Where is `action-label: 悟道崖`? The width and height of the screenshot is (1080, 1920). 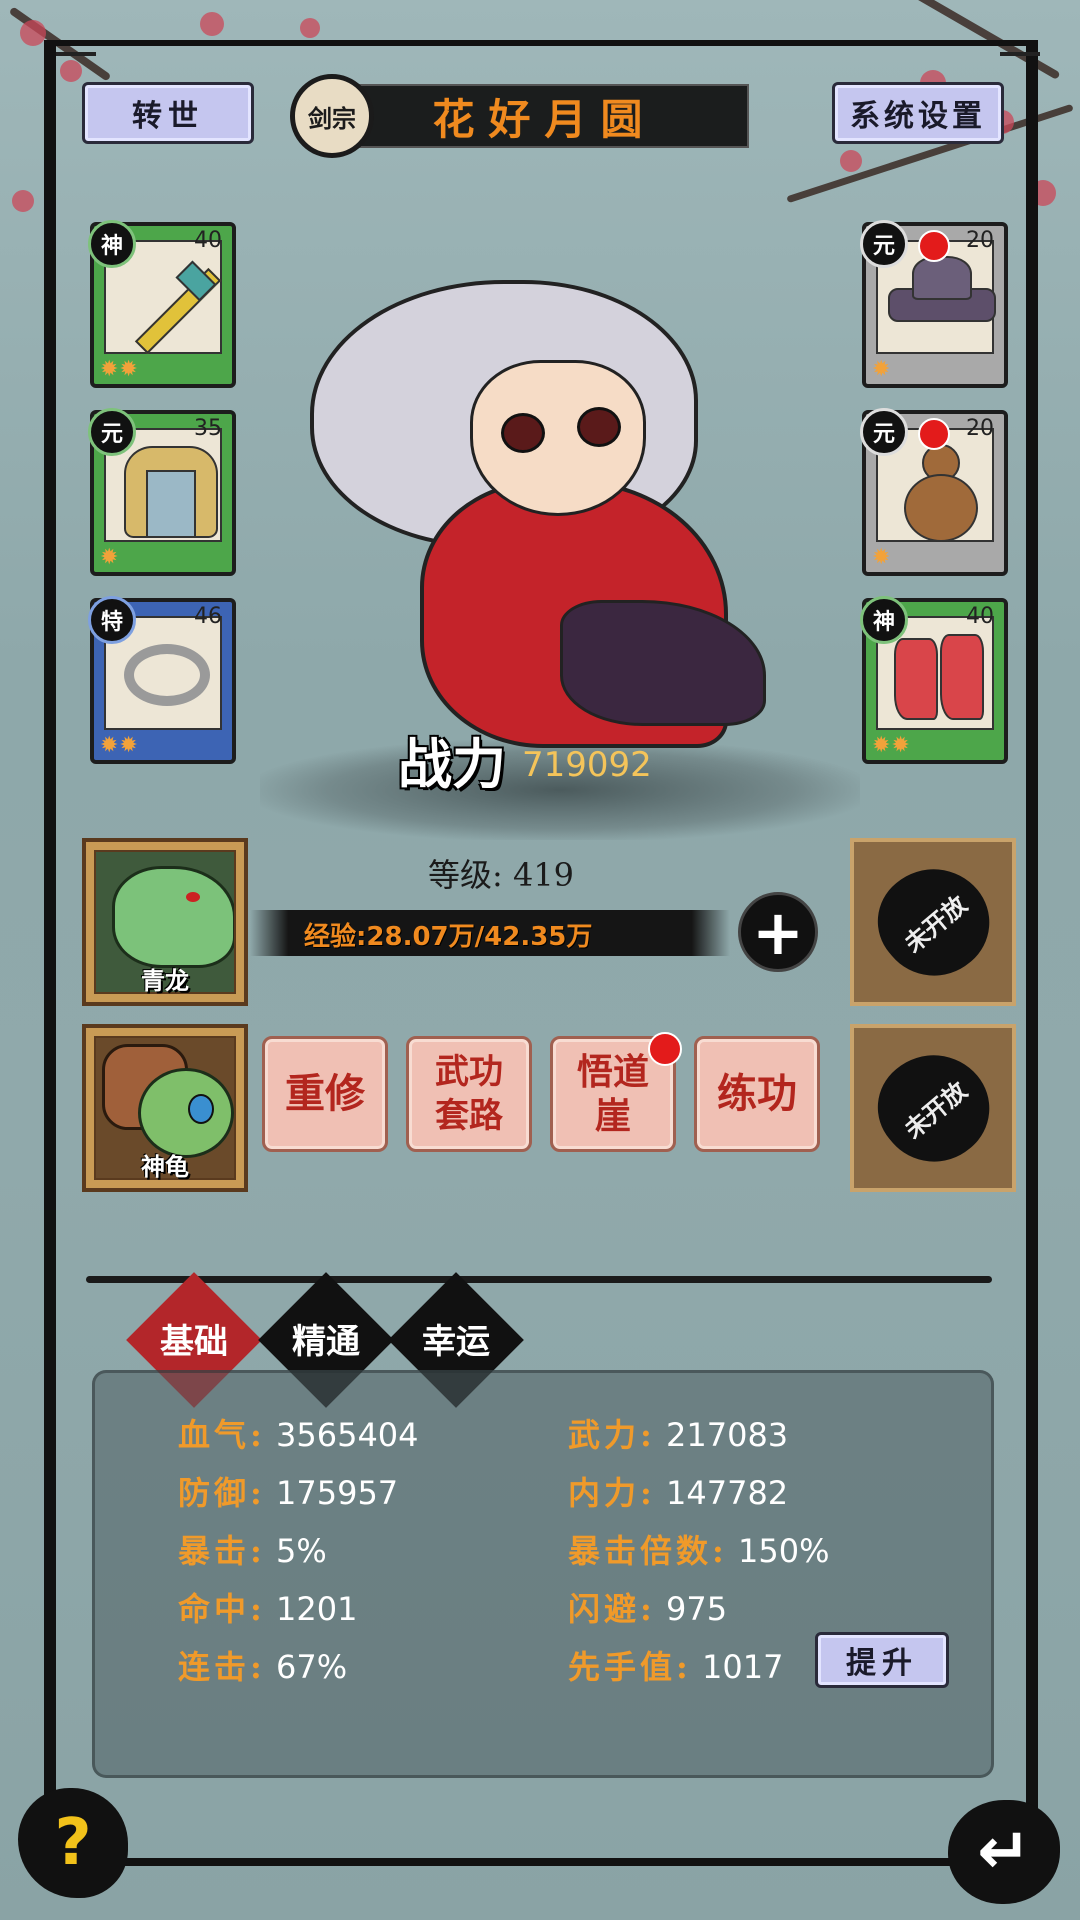 action-label: 悟道崖 is located at coordinates (612, 1094).